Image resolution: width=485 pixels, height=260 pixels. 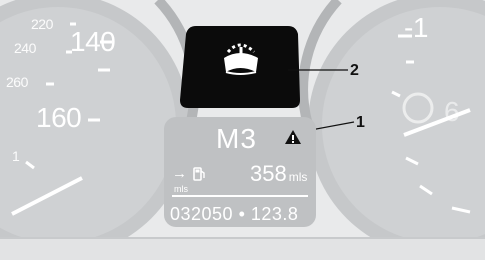 What do you see at coordinates (25, 48) in the screenshot?
I see `speed-label-240: 240` at bounding box center [25, 48].